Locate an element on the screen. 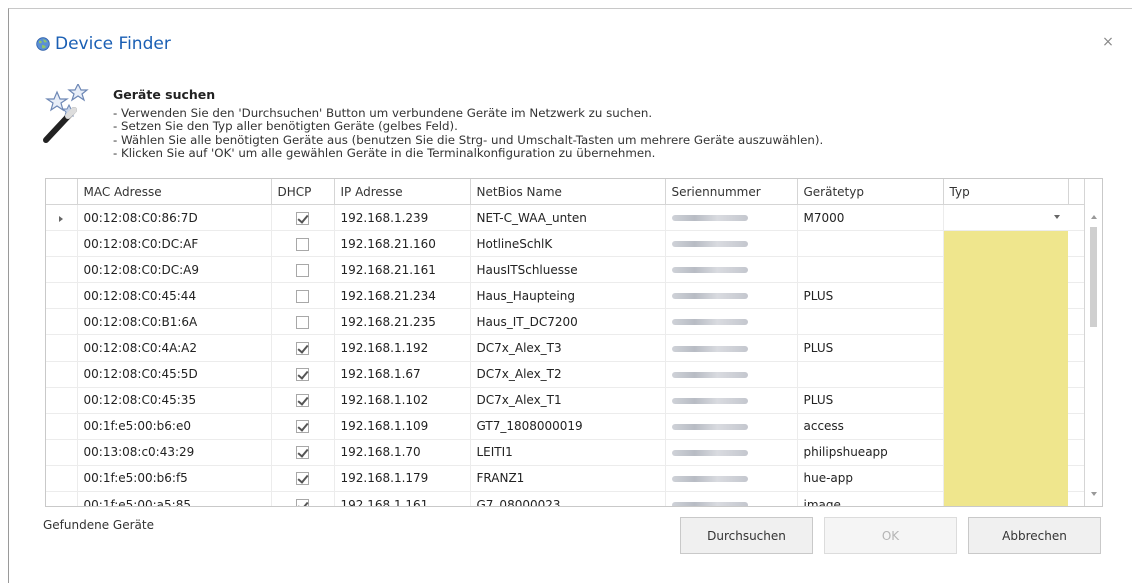  netbios-cell: HotlineSchlK is located at coordinates (568, 244).